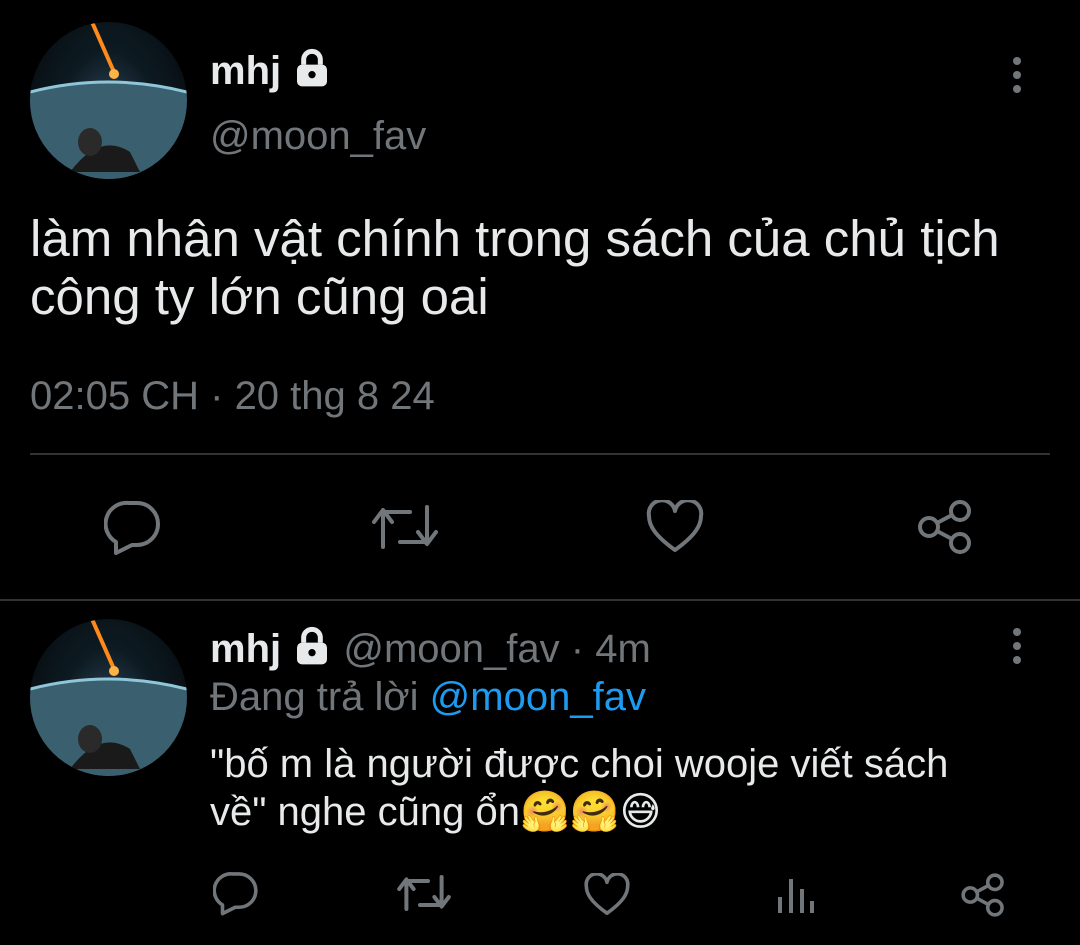 This screenshot has height=945, width=1080. I want to click on tweet-text-line-2: công ty lớn cũng oai, so click(259, 296).